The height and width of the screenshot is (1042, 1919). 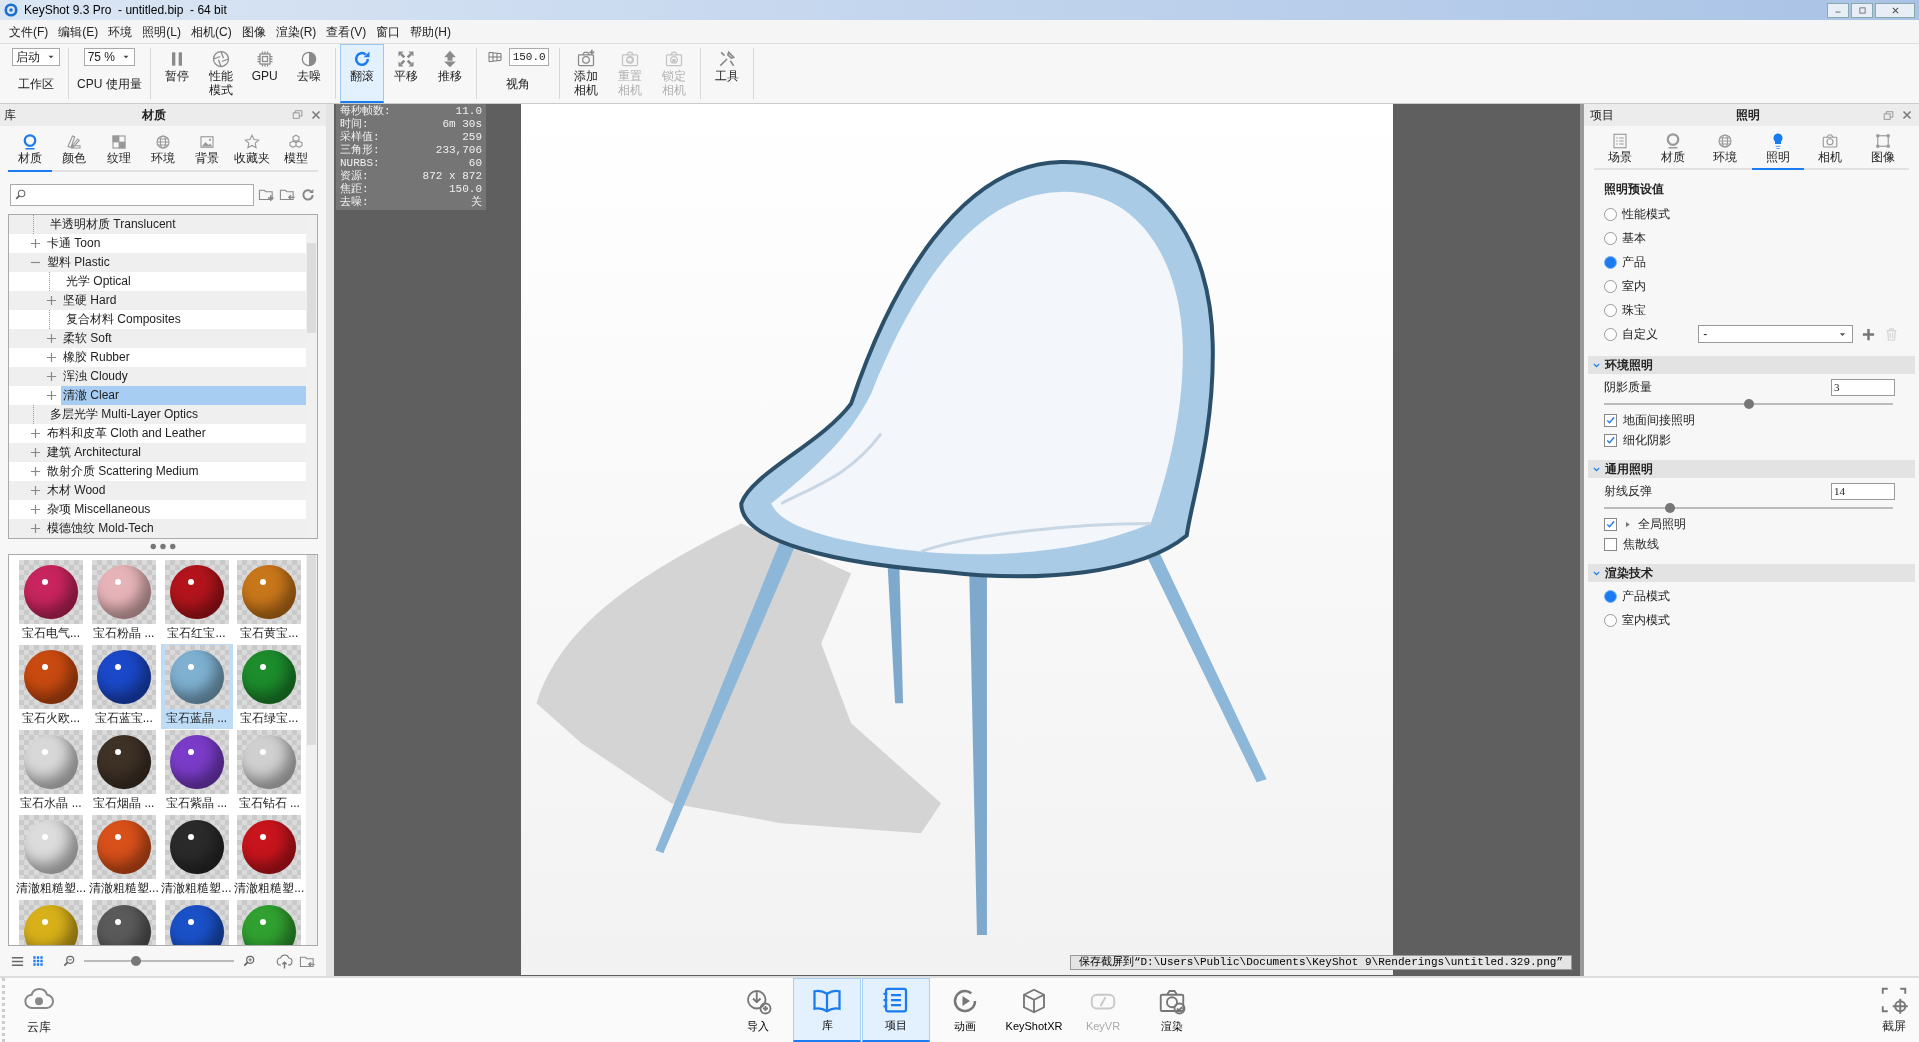 I want to click on field-of-view-field: 150.0, so click(x=528, y=57).